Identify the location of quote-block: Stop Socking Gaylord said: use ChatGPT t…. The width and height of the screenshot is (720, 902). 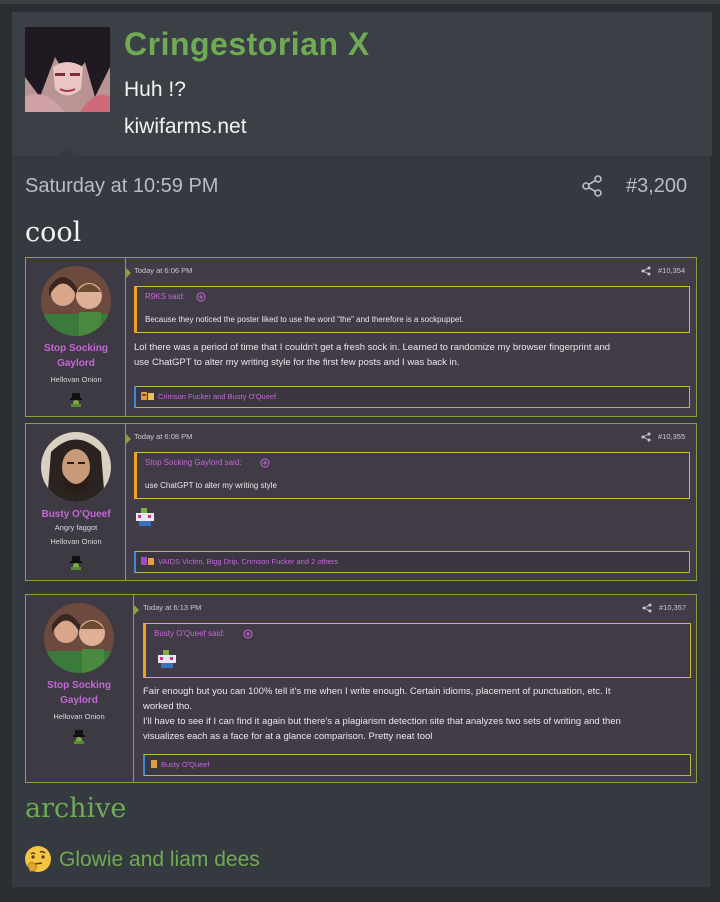
(412, 475).